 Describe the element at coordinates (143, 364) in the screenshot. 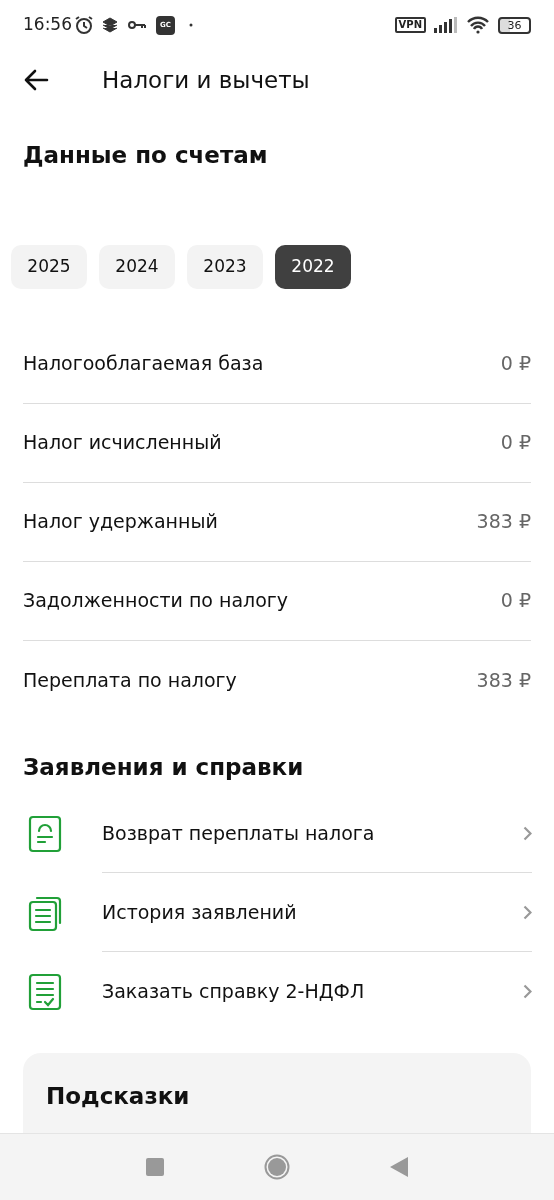

I see `row-label: Налогооблагаемая база` at that location.